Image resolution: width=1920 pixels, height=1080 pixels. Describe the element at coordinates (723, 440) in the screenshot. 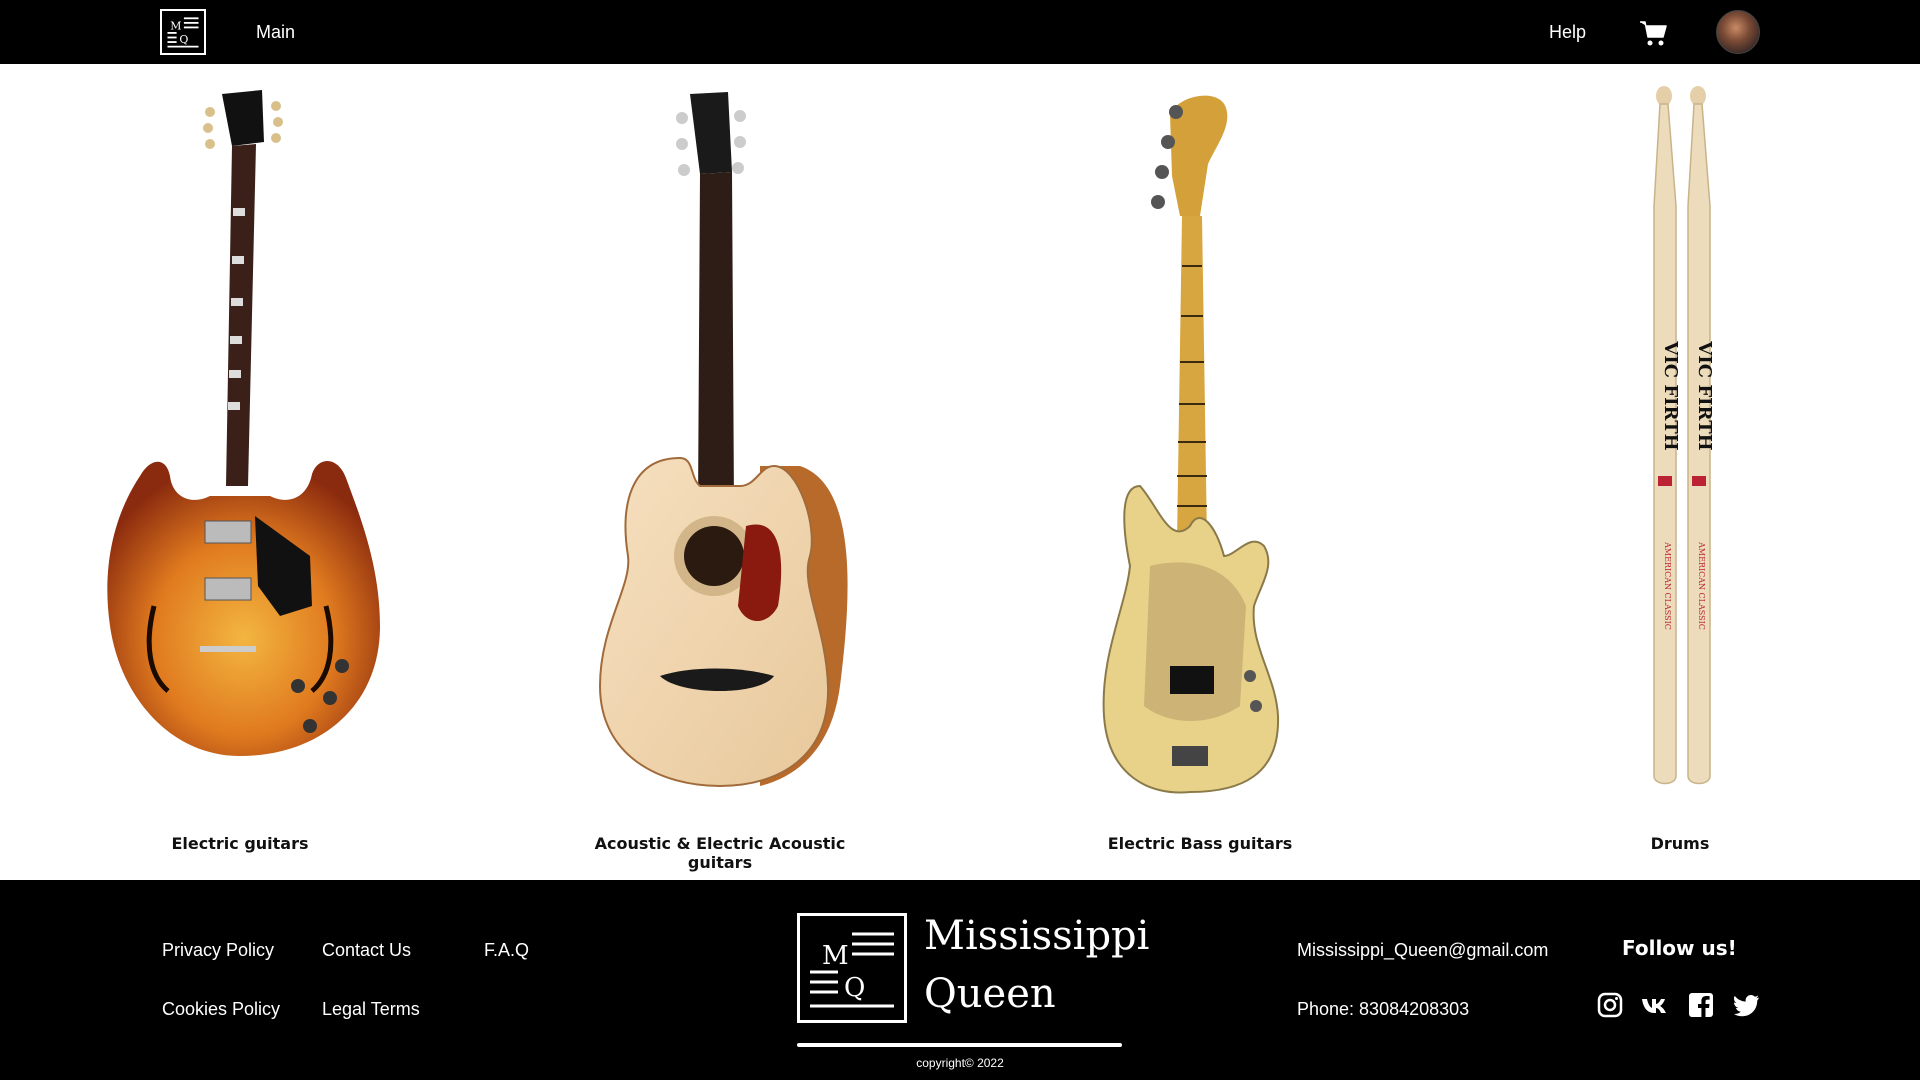

I see `acoustic-guitar-image` at that location.